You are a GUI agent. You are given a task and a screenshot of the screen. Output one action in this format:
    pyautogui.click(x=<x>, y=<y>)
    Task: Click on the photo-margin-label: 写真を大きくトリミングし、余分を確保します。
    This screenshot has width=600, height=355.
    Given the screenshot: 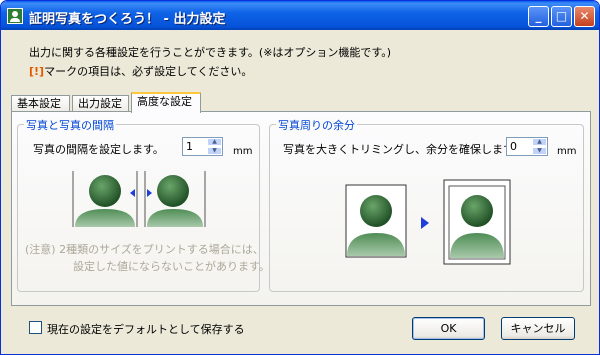 What is the action you would take?
    pyautogui.click(x=403, y=149)
    